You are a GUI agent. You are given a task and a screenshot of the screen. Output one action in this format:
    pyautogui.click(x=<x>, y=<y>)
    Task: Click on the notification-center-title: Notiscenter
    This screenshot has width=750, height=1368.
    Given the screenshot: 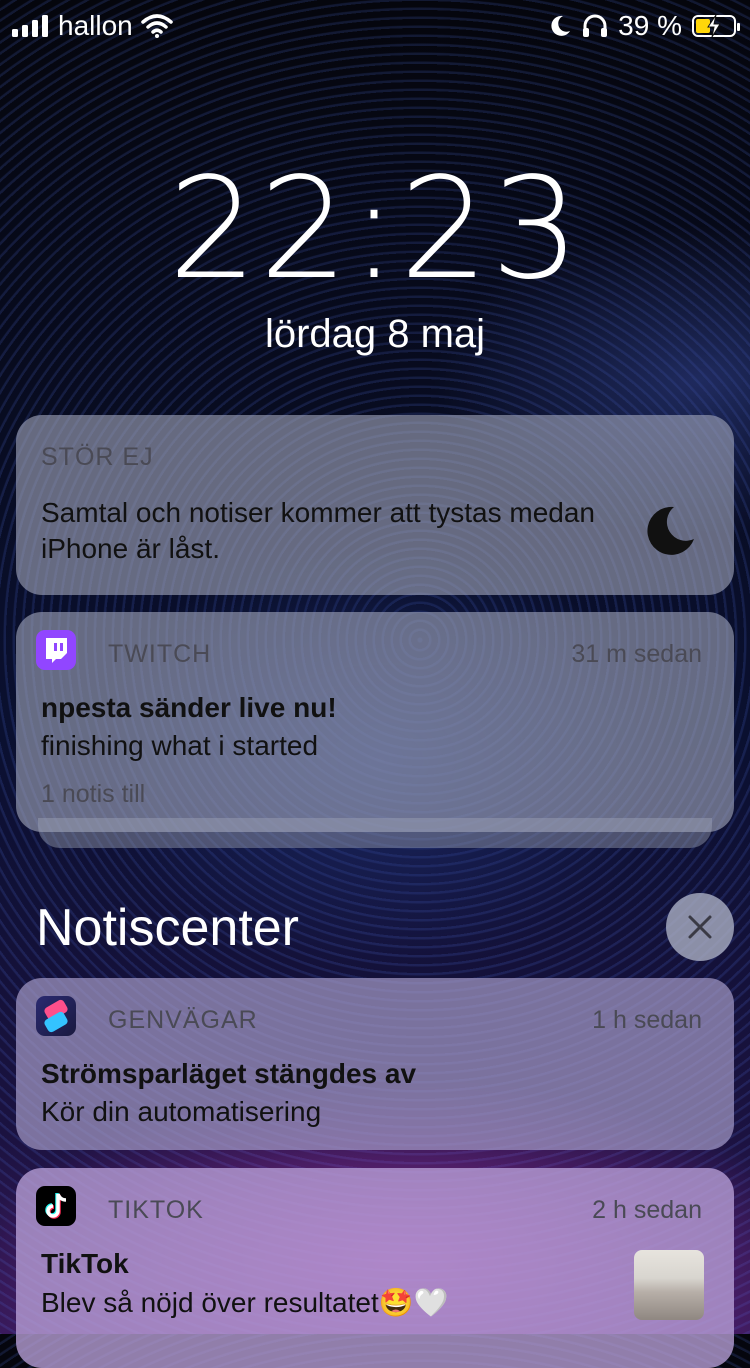 What is the action you would take?
    pyautogui.click(x=167, y=928)
    